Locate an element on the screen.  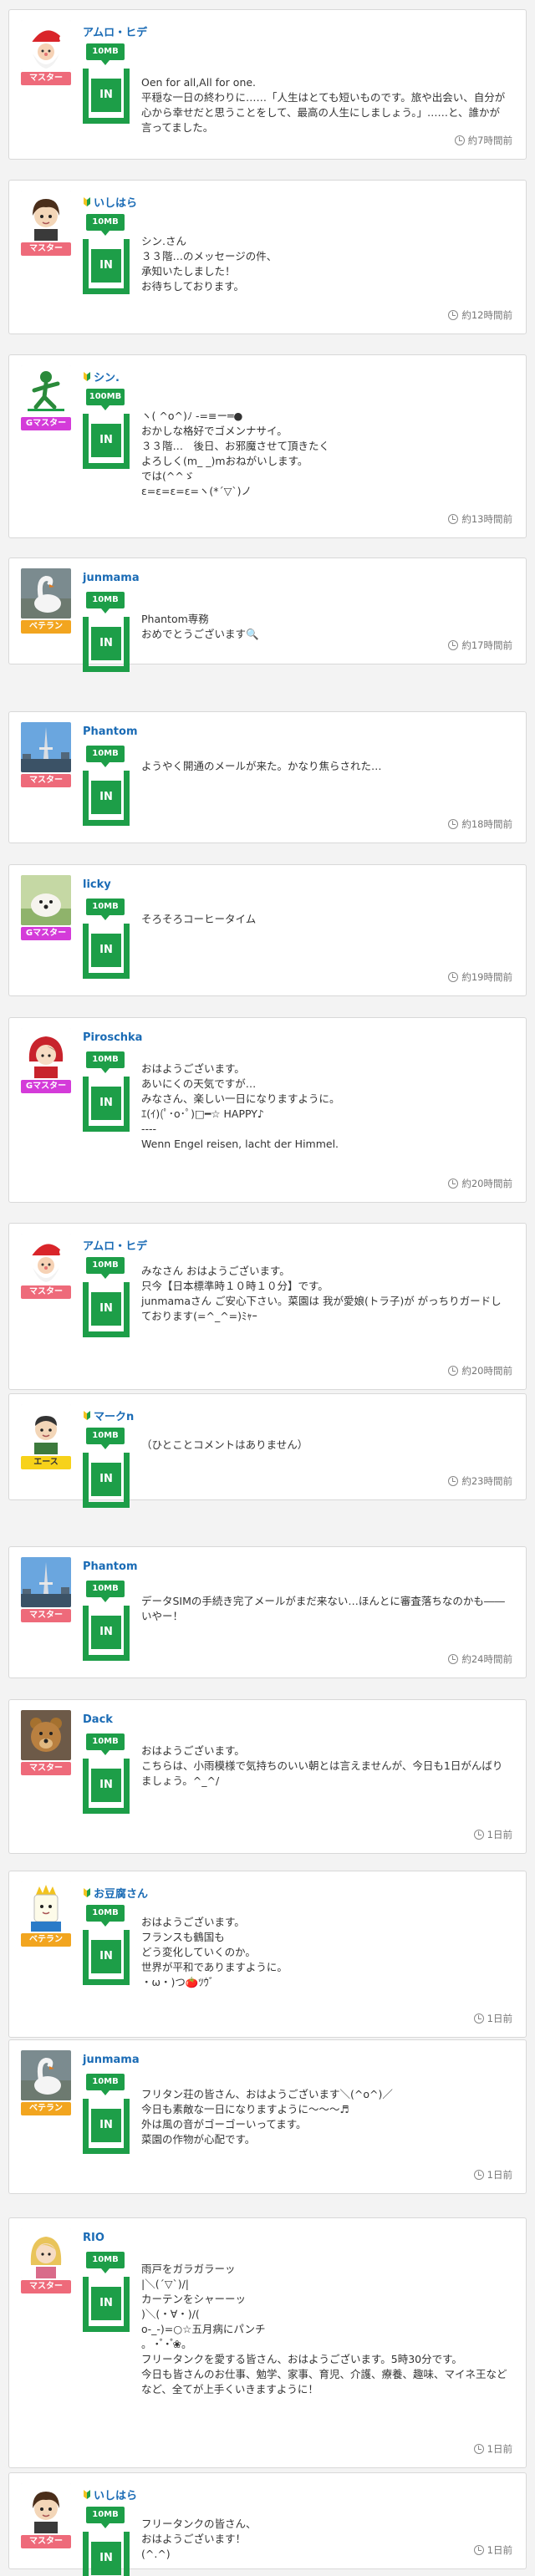
post-time: 約17時間前 is located at coordinates (480, 645).